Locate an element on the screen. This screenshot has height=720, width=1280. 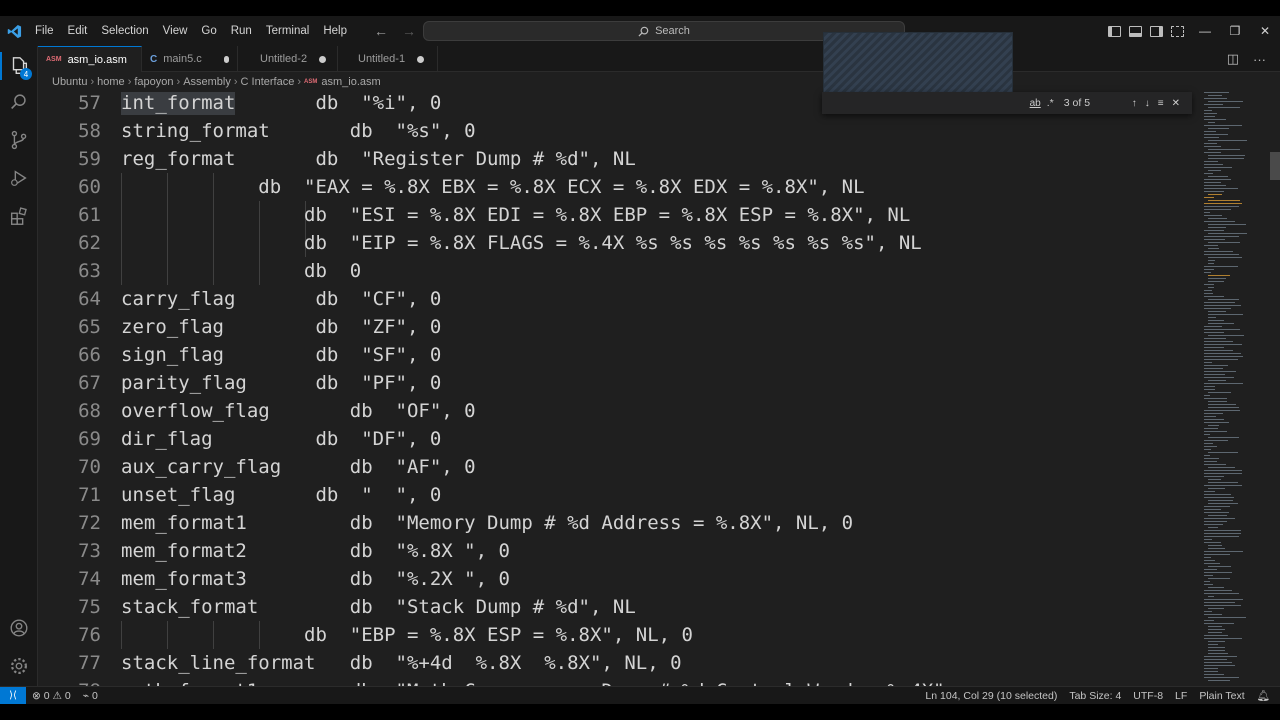
more-actions-icon: ··· is located at coordinates (1259, 59).